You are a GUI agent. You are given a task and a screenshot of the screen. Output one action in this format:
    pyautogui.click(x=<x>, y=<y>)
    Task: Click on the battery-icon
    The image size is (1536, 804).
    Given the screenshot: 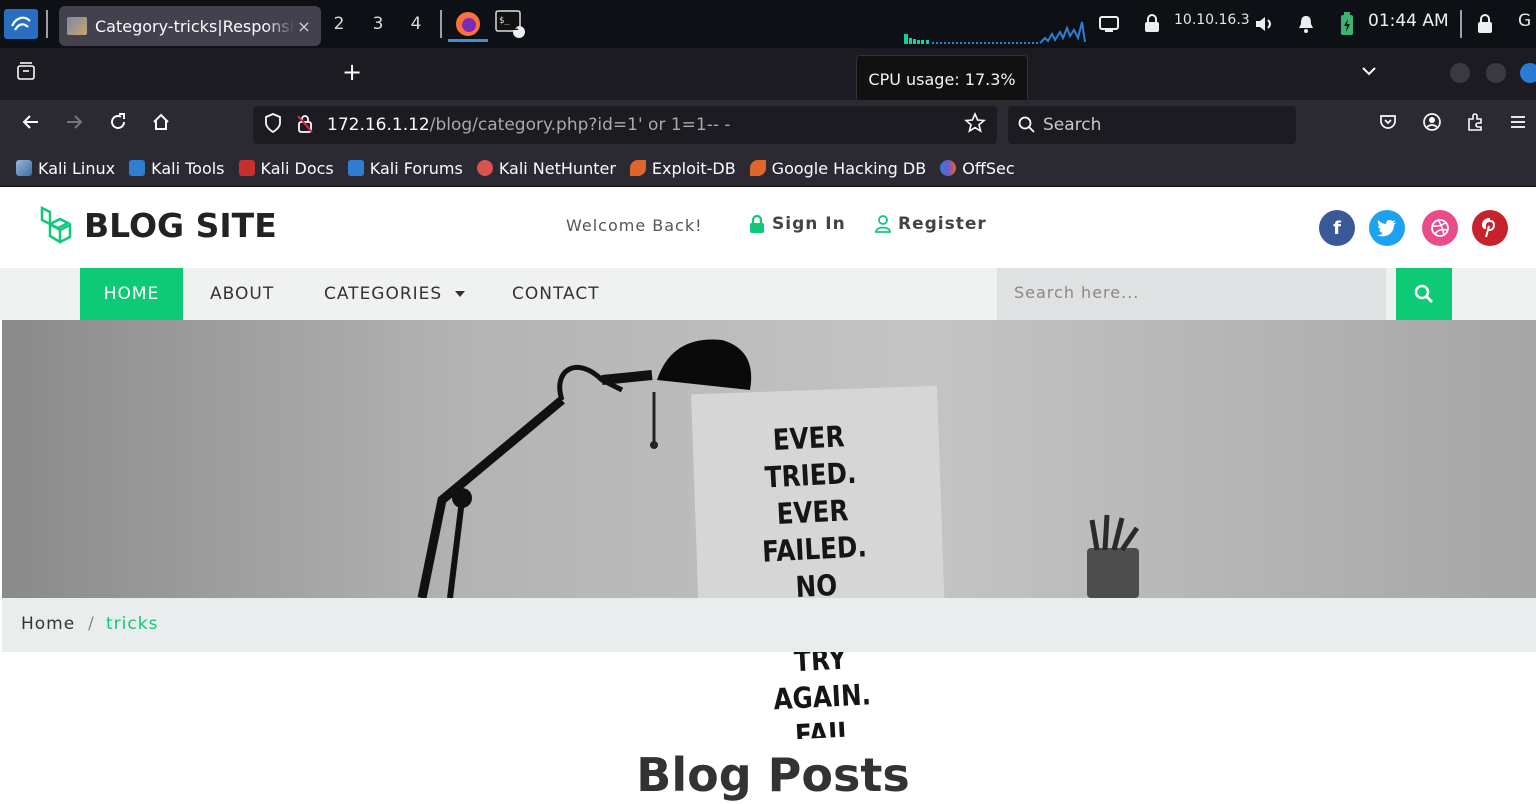 What is the action you would take?
    pyautogui.click(x=1347, y=24)
    